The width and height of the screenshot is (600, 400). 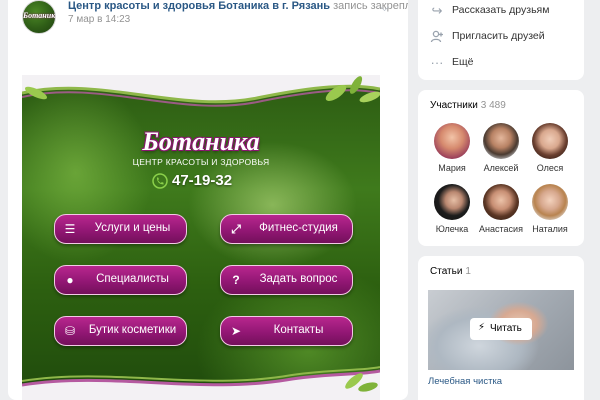 What do you see at coordinates (99, 19) in the screenshot?
I see `post-date: 7 мар в 14:23` at bounding box center [99, 19].